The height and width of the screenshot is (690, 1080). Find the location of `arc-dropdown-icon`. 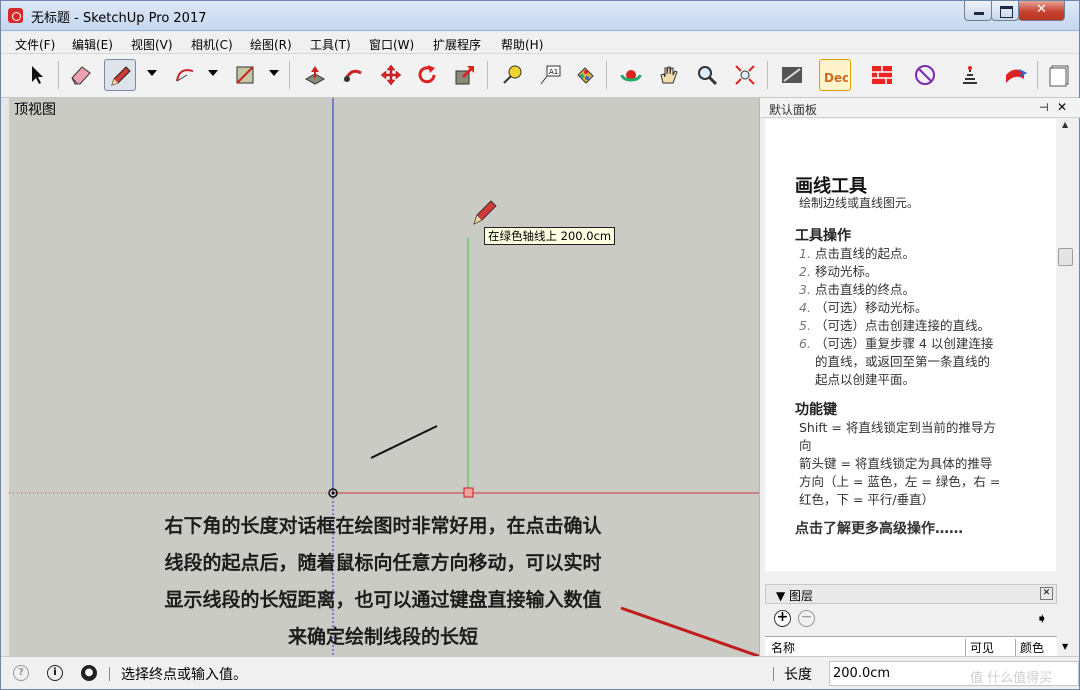

arc-dropdown-icon is located at coordinates (213, 73).